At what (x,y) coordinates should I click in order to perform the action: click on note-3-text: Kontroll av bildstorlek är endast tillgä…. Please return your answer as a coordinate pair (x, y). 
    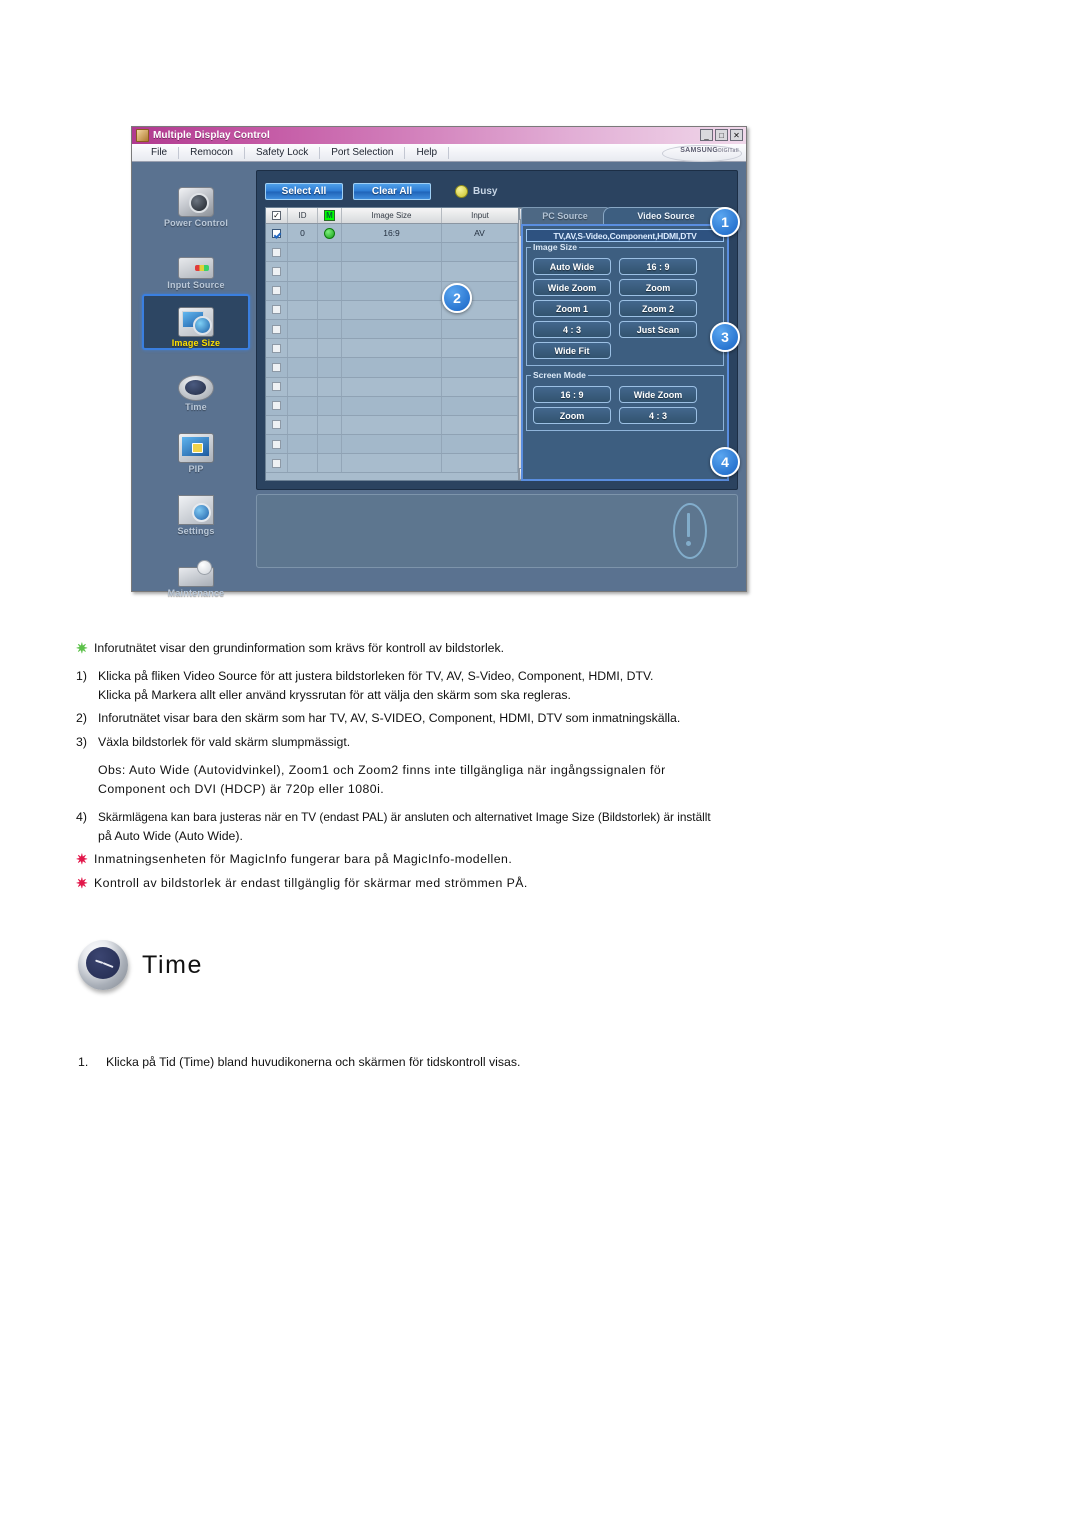
    Looking at the image, I should click on (311, 883).